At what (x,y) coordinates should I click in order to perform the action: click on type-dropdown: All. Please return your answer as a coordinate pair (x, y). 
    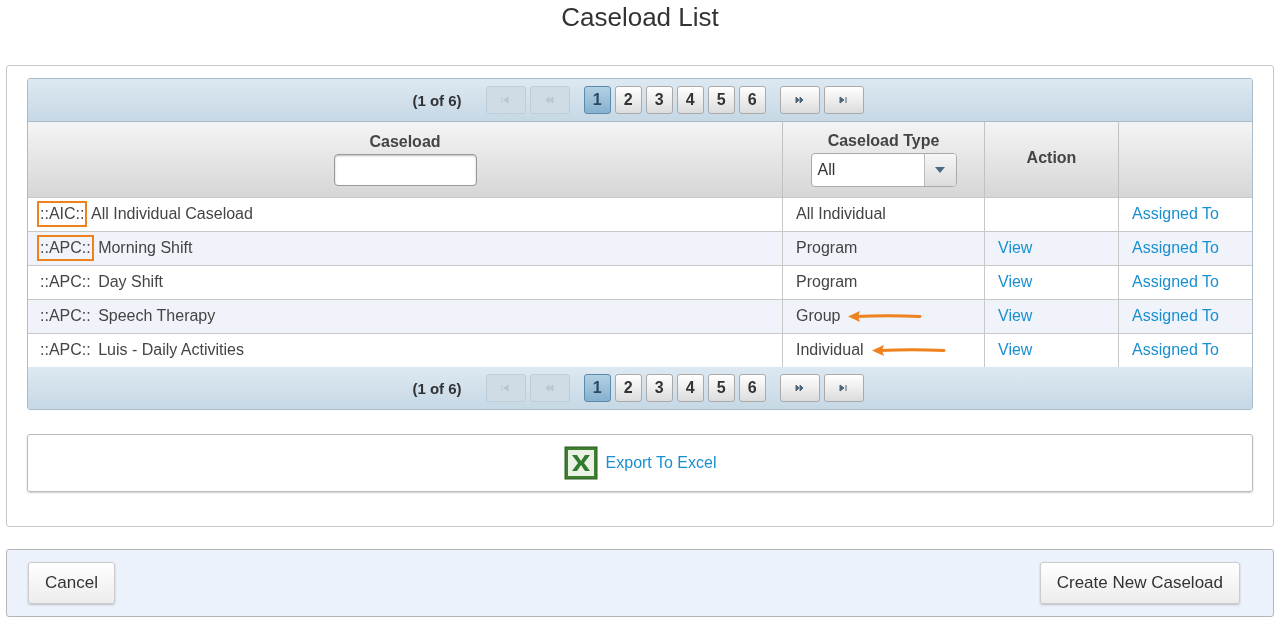
    Looking at the image, I should click on (883, 169).